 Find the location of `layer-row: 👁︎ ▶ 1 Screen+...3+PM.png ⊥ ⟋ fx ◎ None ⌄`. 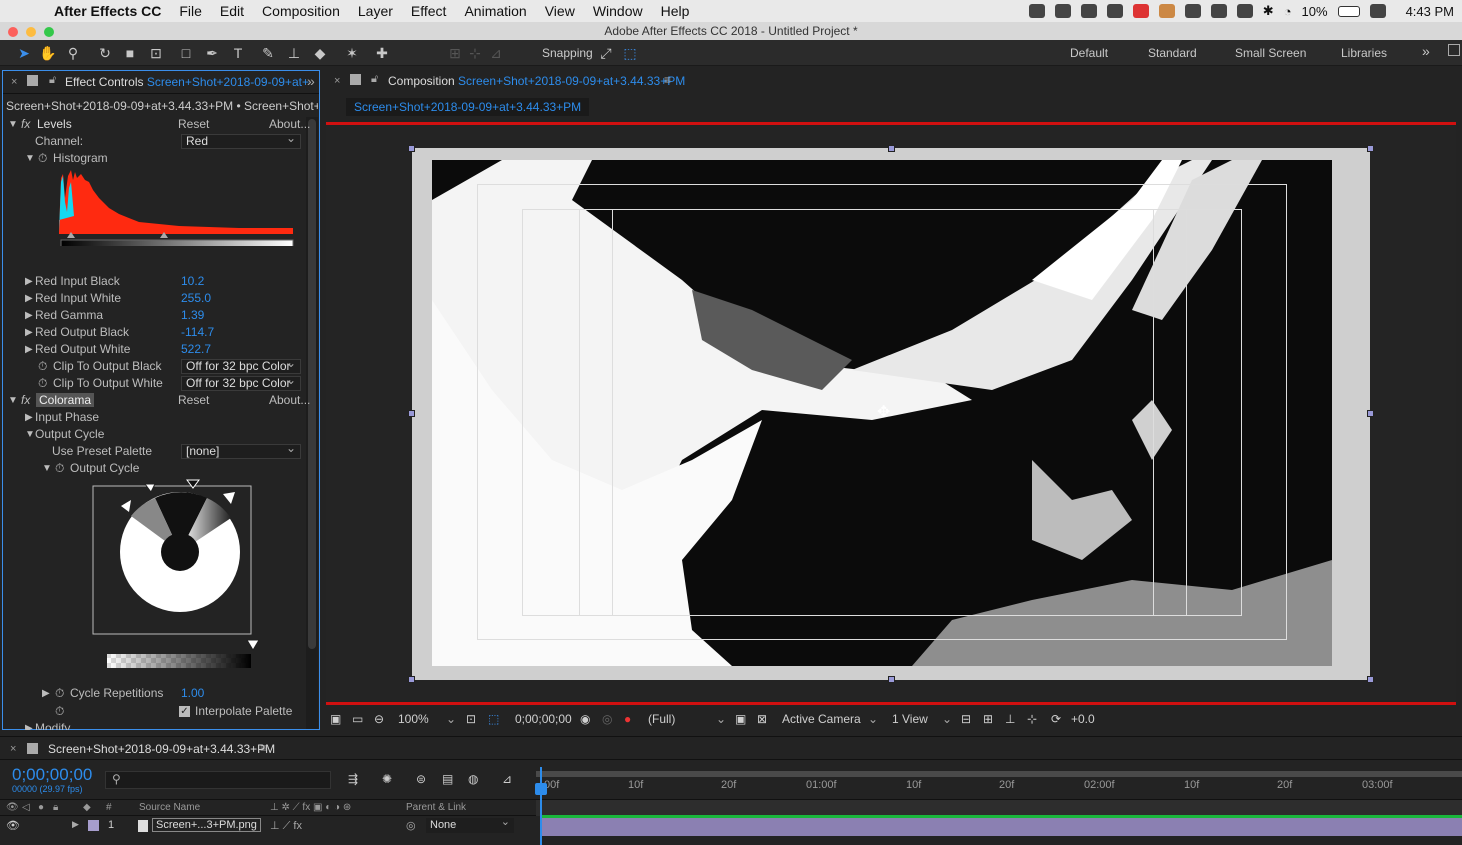

layer-row: 👁︎ ▶ 1 Screen+...3+PM.png ⊥ ⟋ fx ◎ None ⌄ is located at coordinates (268, 825).